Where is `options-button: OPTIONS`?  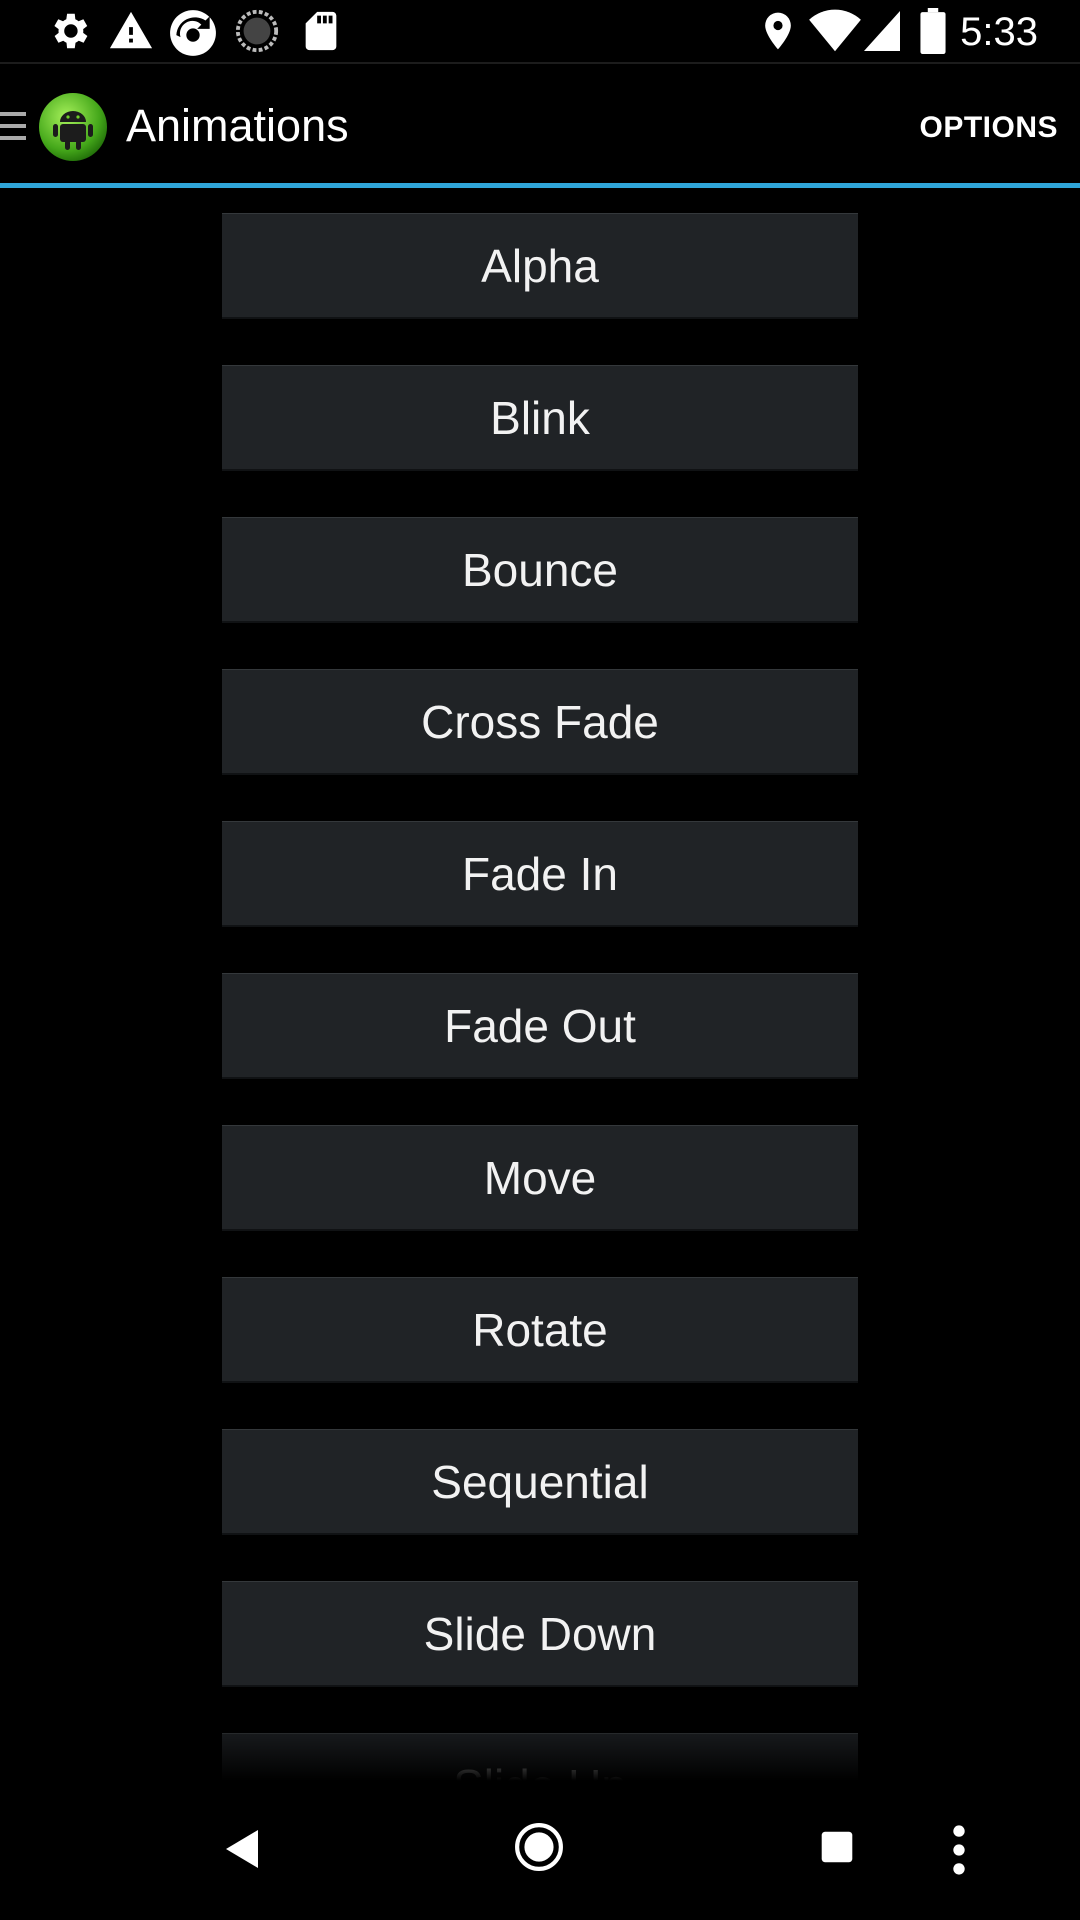
options-button: OPTIONS is located at coordinates (988, 128).